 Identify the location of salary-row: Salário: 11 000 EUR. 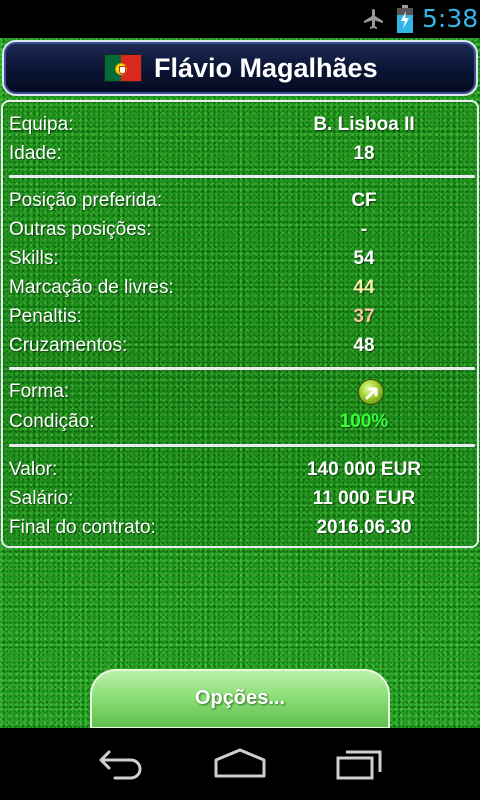
(242, 502).